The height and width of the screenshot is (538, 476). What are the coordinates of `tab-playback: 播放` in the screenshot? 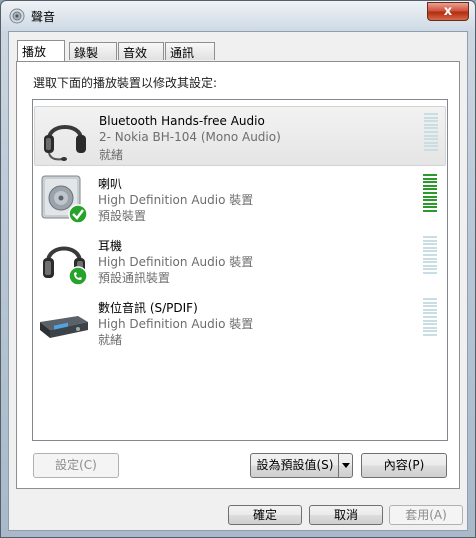 It's located at (41, 50).